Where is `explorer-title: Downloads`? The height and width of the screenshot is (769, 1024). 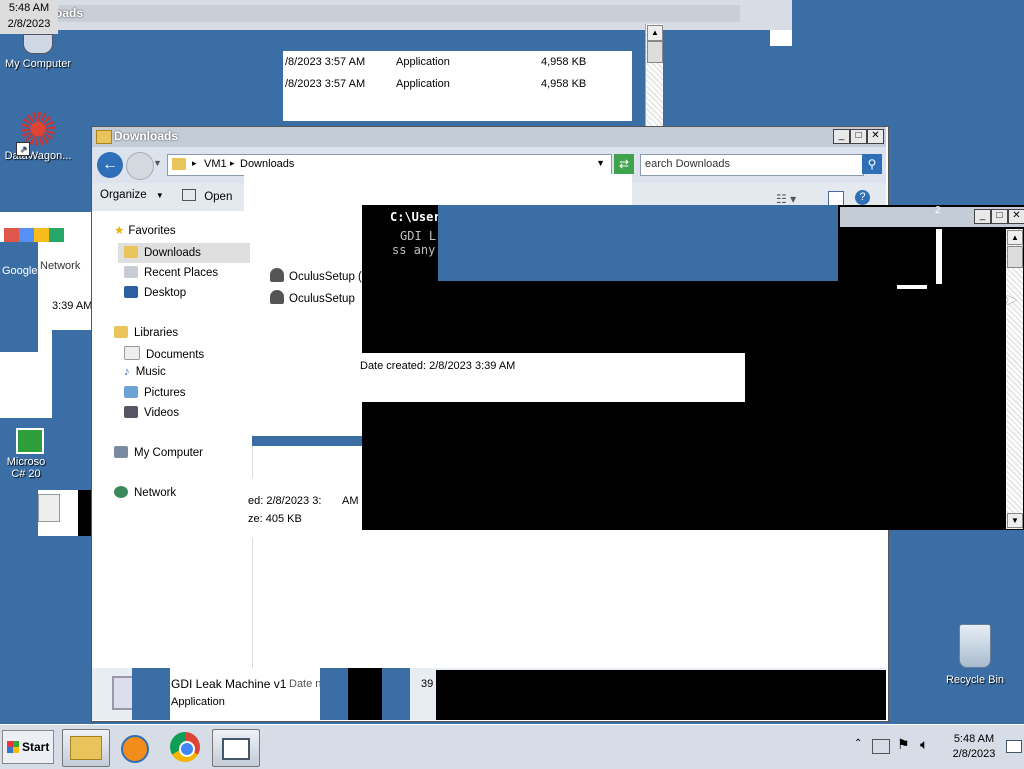
explorer-title: Downloads is located at coordinates (146, 136).